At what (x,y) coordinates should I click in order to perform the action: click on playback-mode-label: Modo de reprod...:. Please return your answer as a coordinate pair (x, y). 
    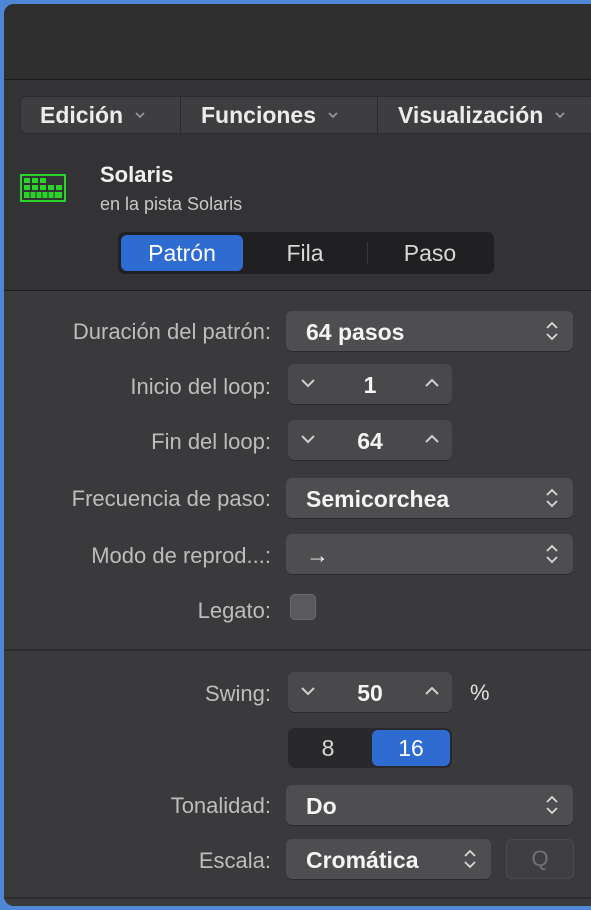
    Looking at the image, I should click on (181, 555).